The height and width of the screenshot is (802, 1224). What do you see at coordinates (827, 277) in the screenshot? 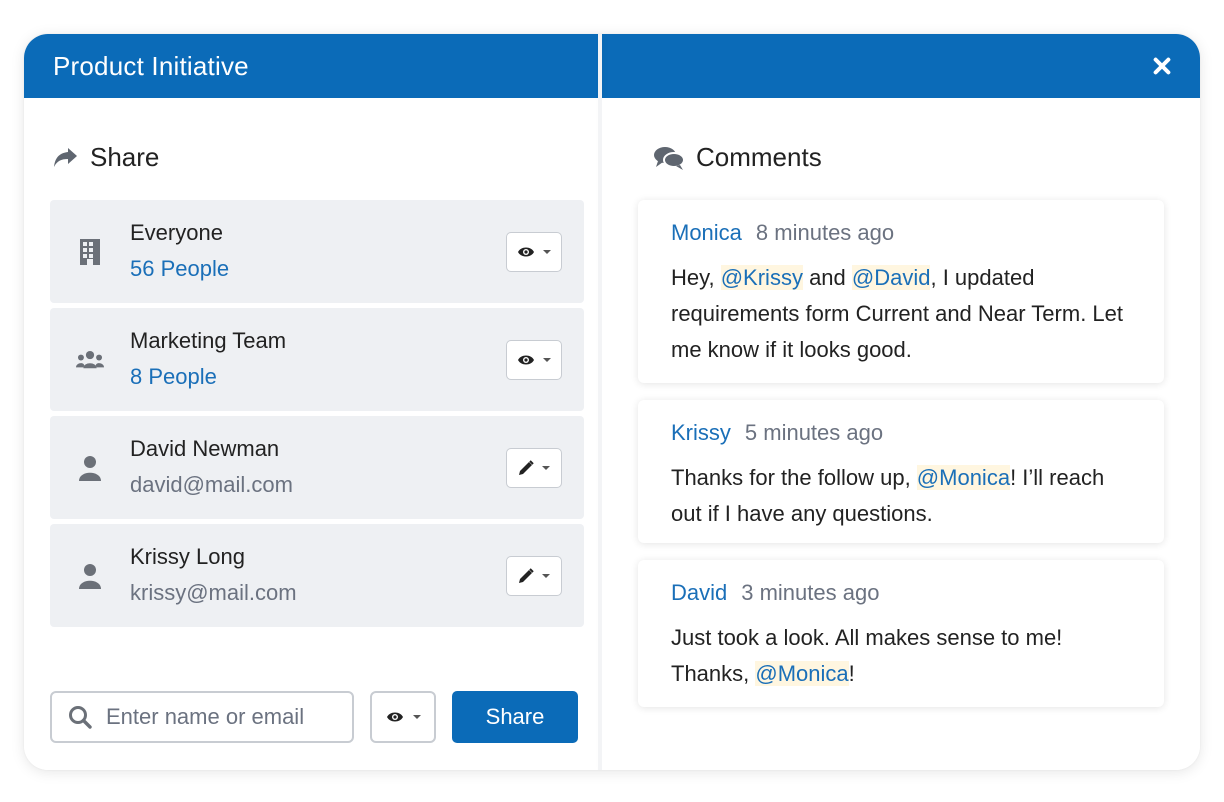
I see `comment-text: and` at bounding box center [827, 277].